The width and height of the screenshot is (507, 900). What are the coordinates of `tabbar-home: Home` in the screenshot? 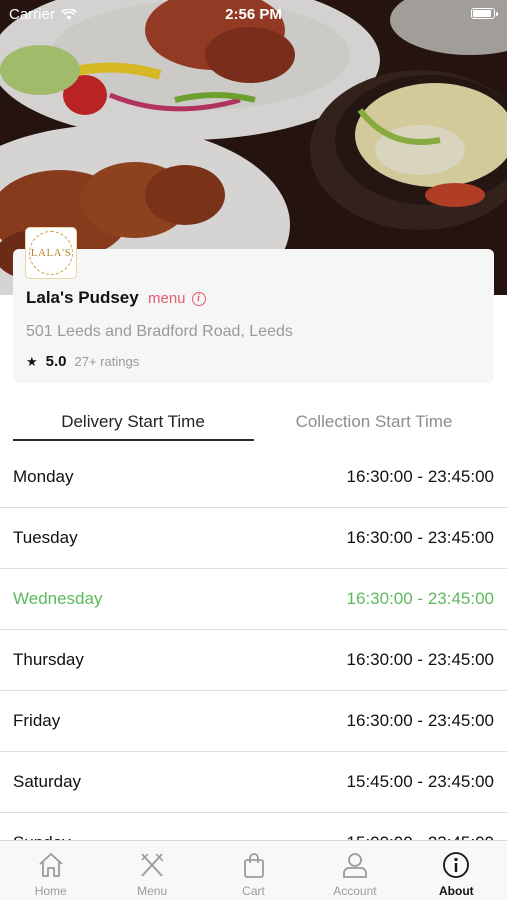 It's located at (50, 870).